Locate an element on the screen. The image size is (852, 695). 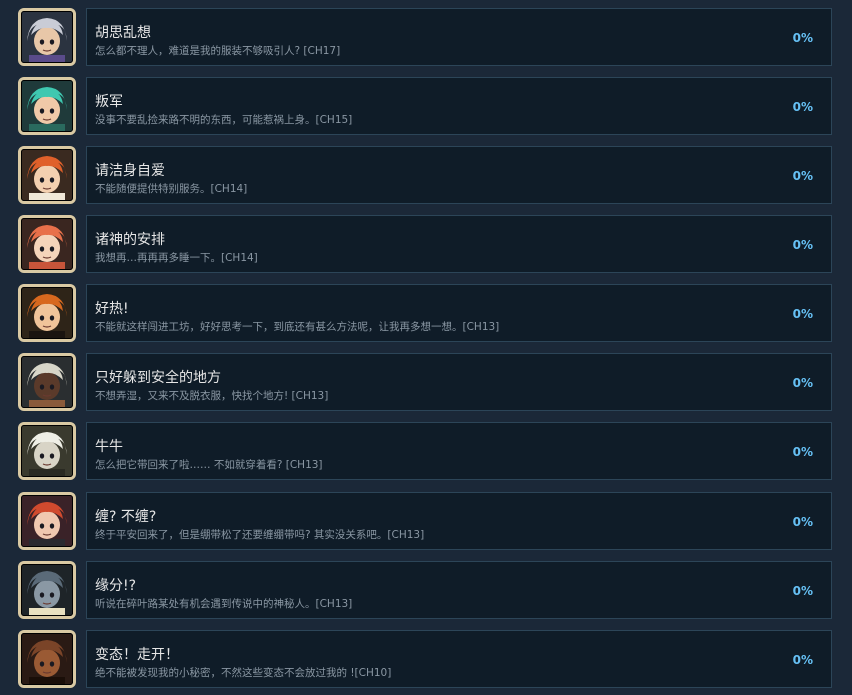
achievement-card: 请洁身自爱不能随便提供特别服务。[CH14] 0% is located at coordinates (459, 175).